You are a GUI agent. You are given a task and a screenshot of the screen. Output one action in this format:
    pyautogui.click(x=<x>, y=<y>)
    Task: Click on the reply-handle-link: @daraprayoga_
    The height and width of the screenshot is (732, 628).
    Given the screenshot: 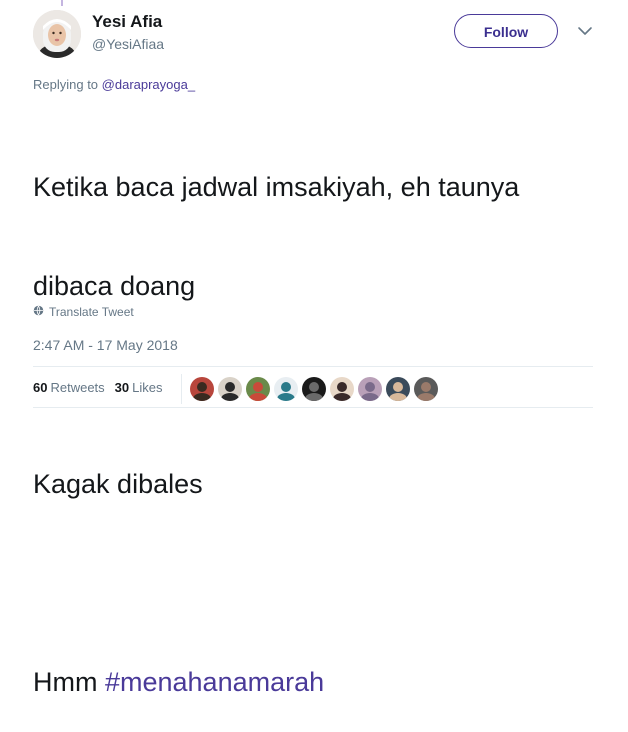 What is the action you would take?
    pyautogui.click(x=148, y=84)
    